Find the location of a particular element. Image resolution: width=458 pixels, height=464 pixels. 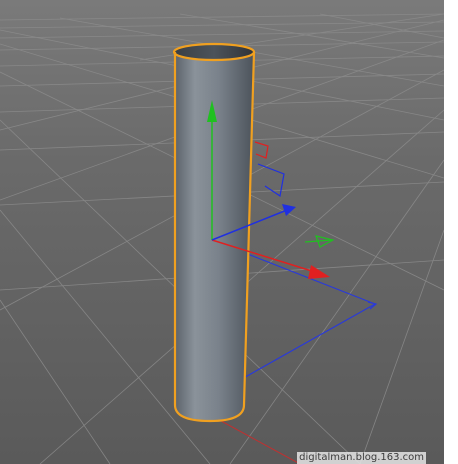

right-margin is located at coordinates (451, 232).